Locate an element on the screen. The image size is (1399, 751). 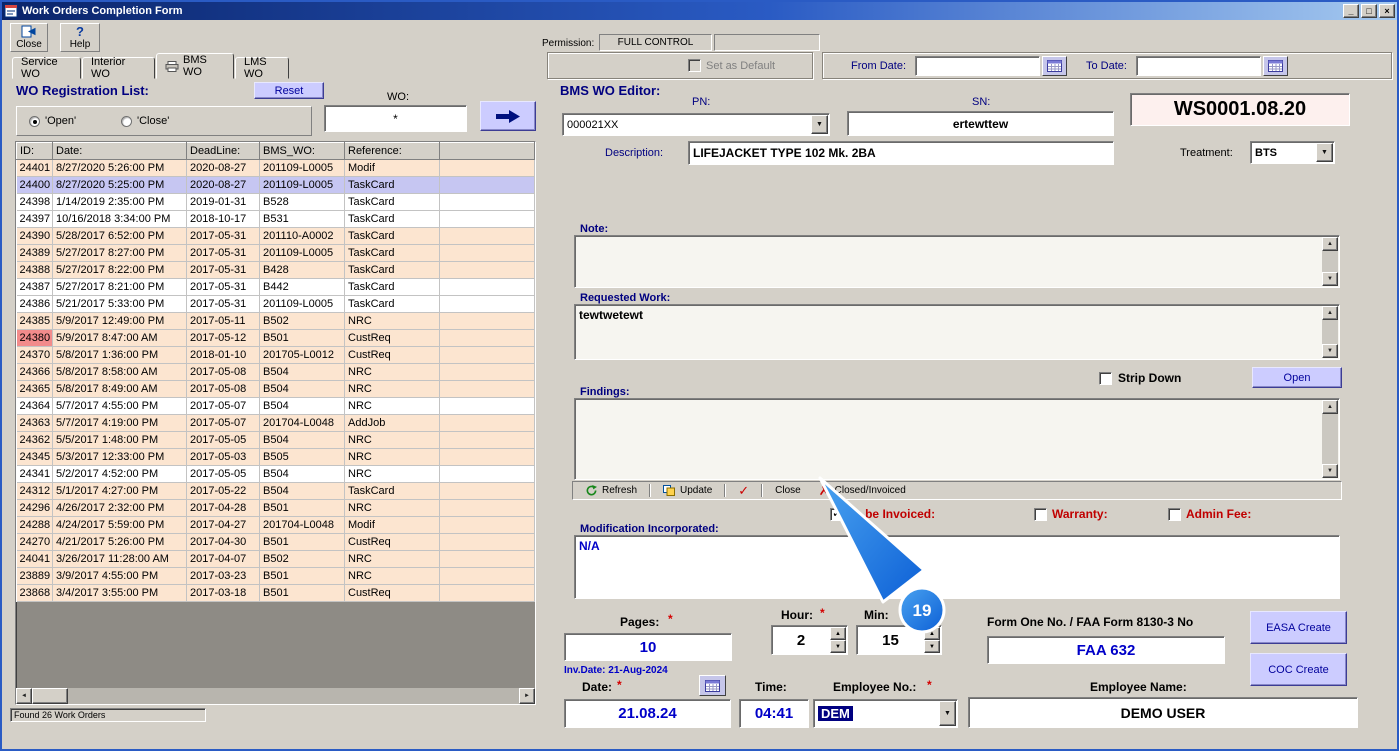
from-date-calendar-button is located at coordinates (1054, 66).